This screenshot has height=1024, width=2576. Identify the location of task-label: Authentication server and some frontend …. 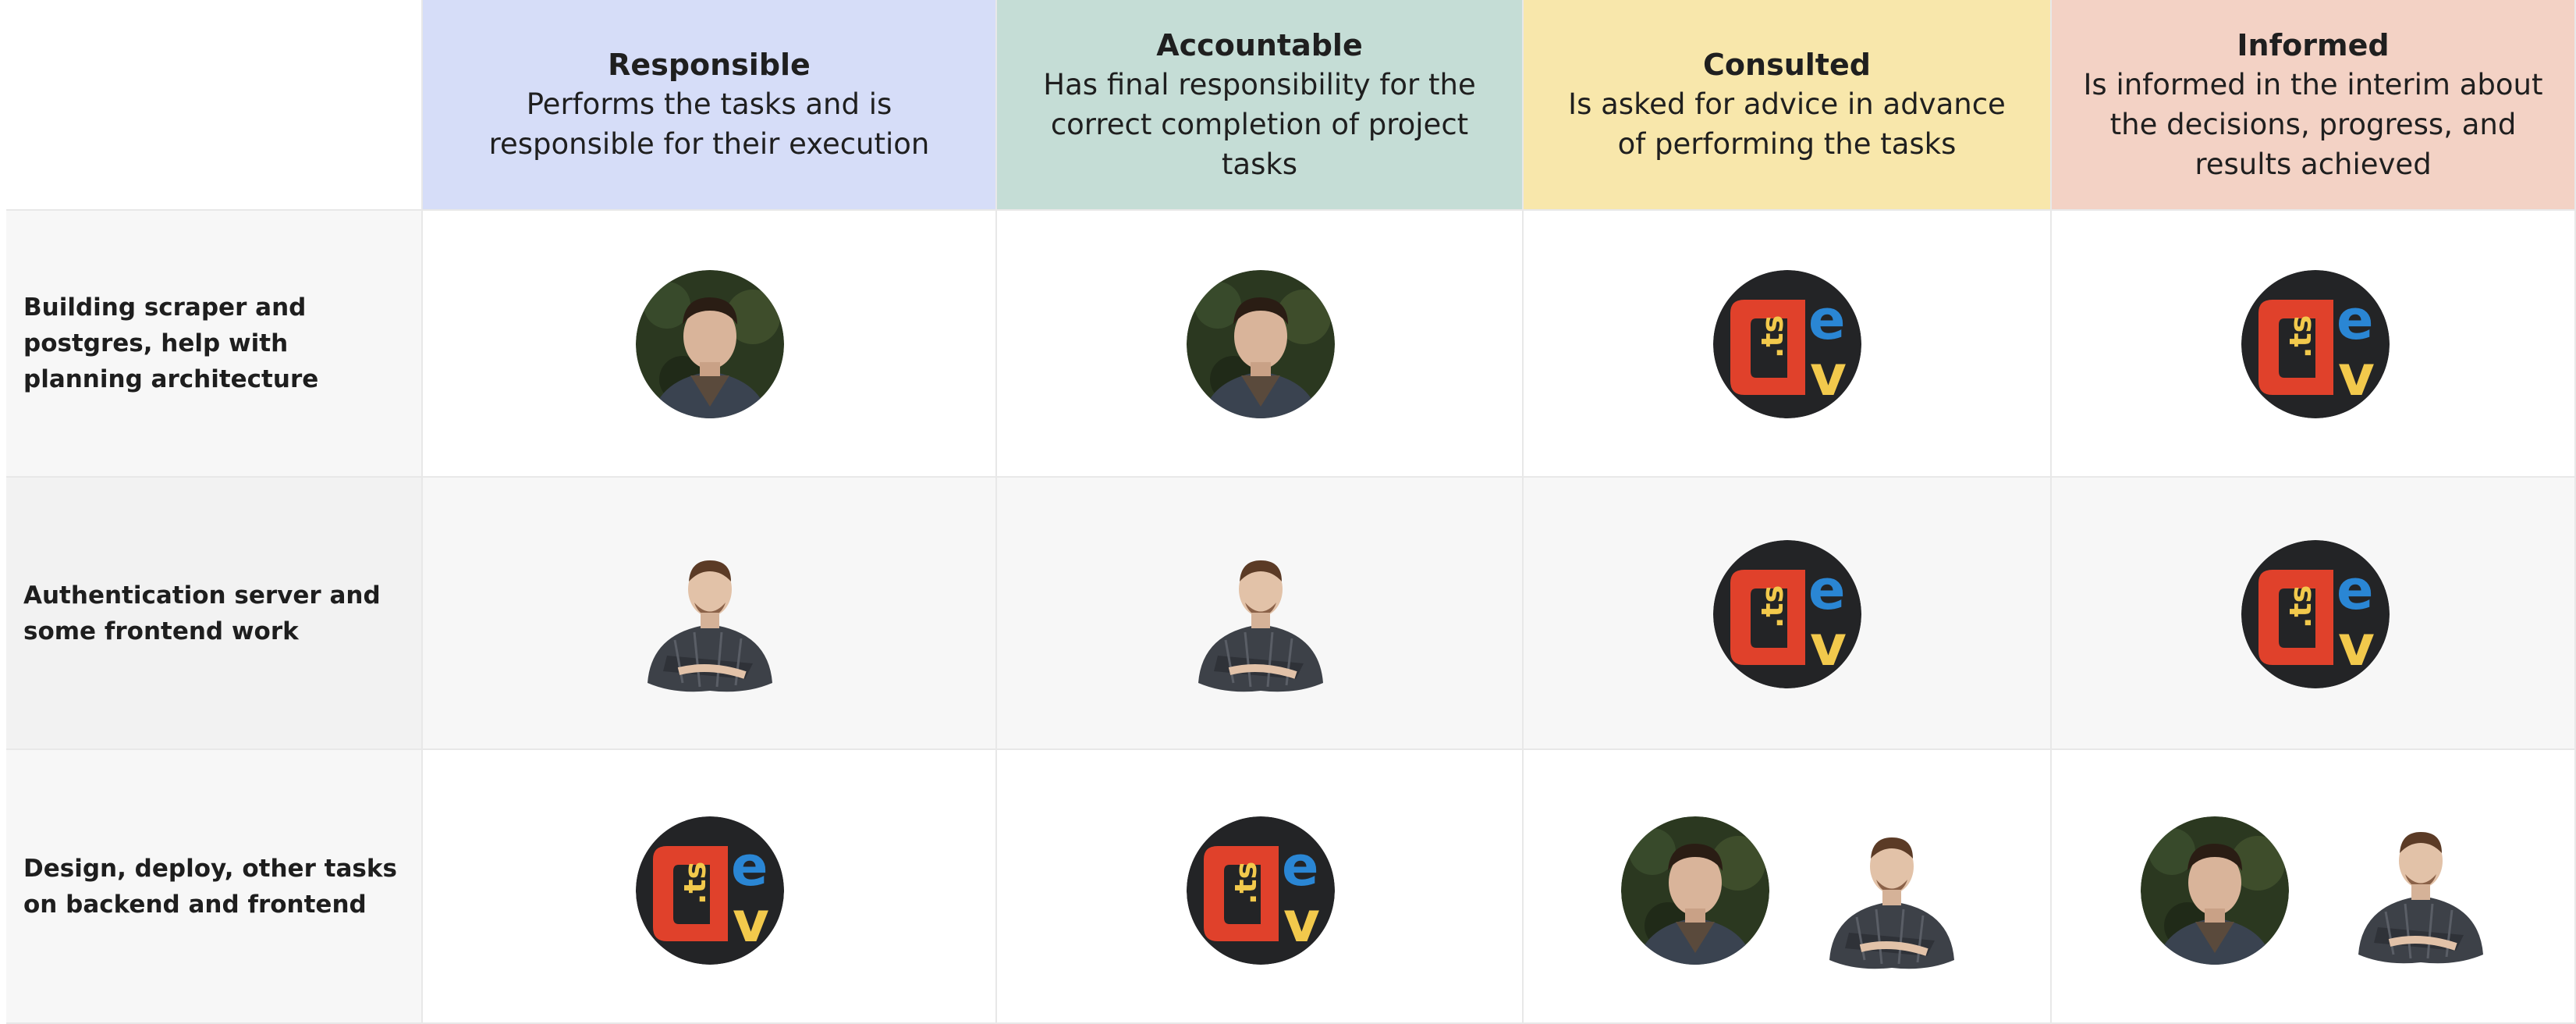
(202, 613).